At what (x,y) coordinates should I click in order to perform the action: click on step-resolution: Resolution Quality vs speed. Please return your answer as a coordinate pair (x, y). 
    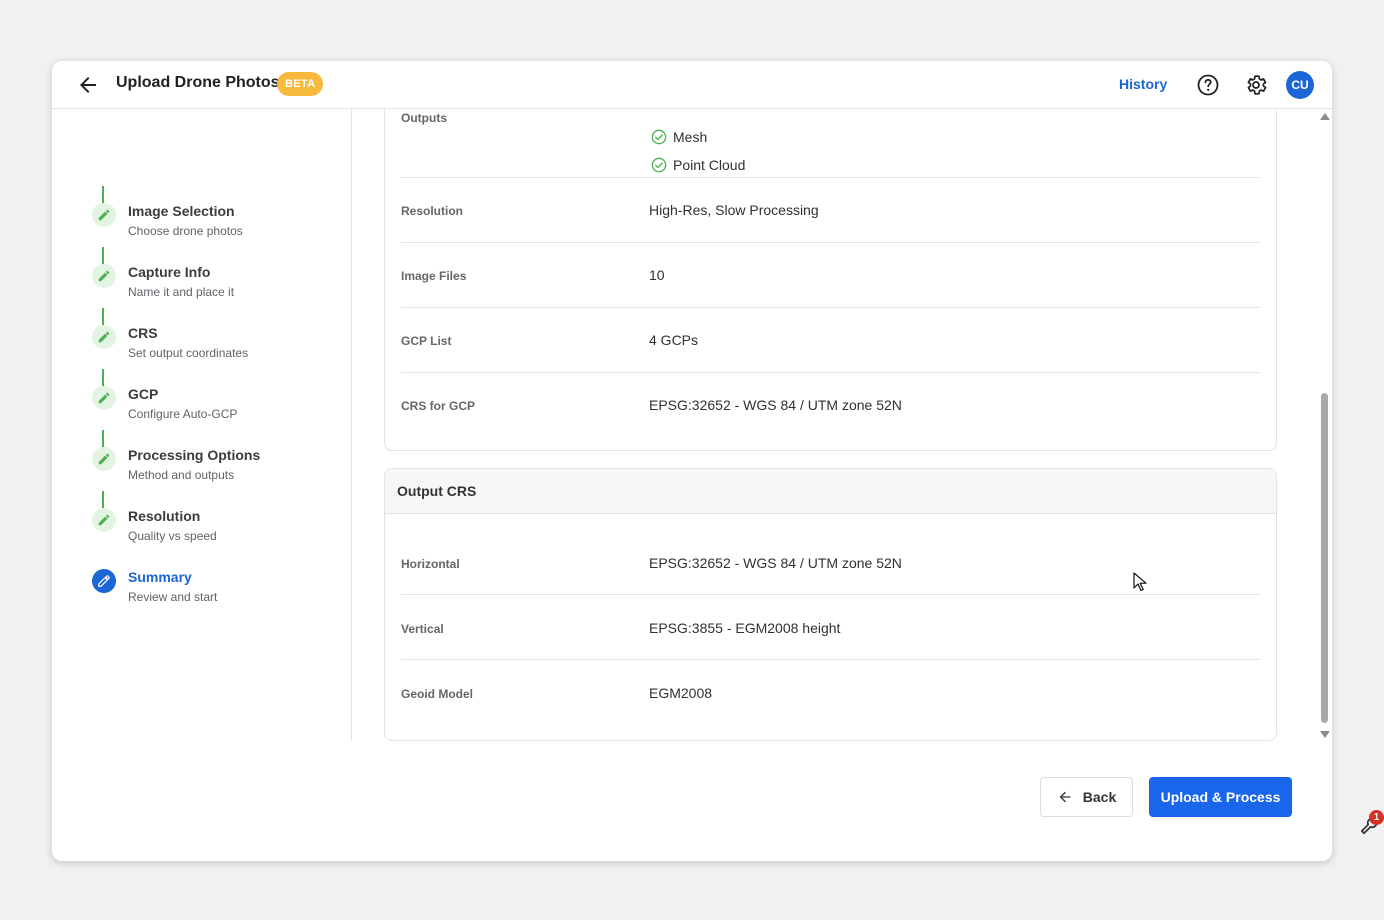
    Looking at the image, I should click on (217, 533).